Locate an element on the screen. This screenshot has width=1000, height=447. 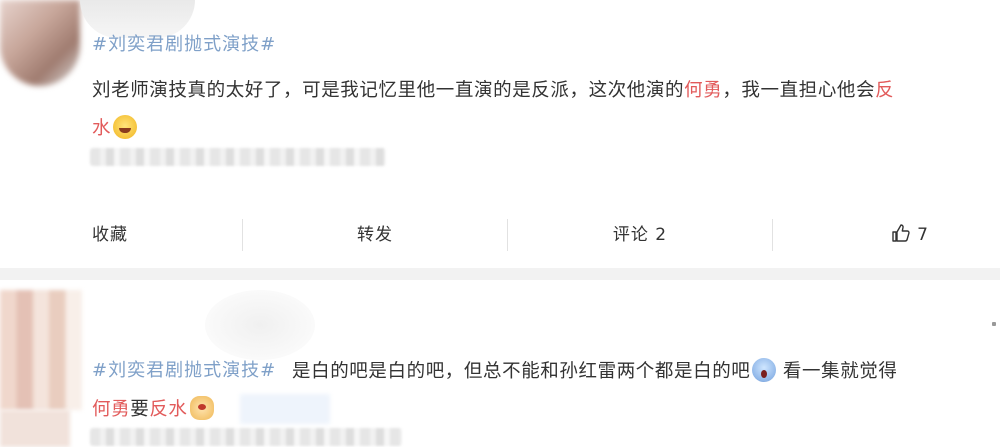
comment-button: 评论 2 is located at coordinates (640, 235).